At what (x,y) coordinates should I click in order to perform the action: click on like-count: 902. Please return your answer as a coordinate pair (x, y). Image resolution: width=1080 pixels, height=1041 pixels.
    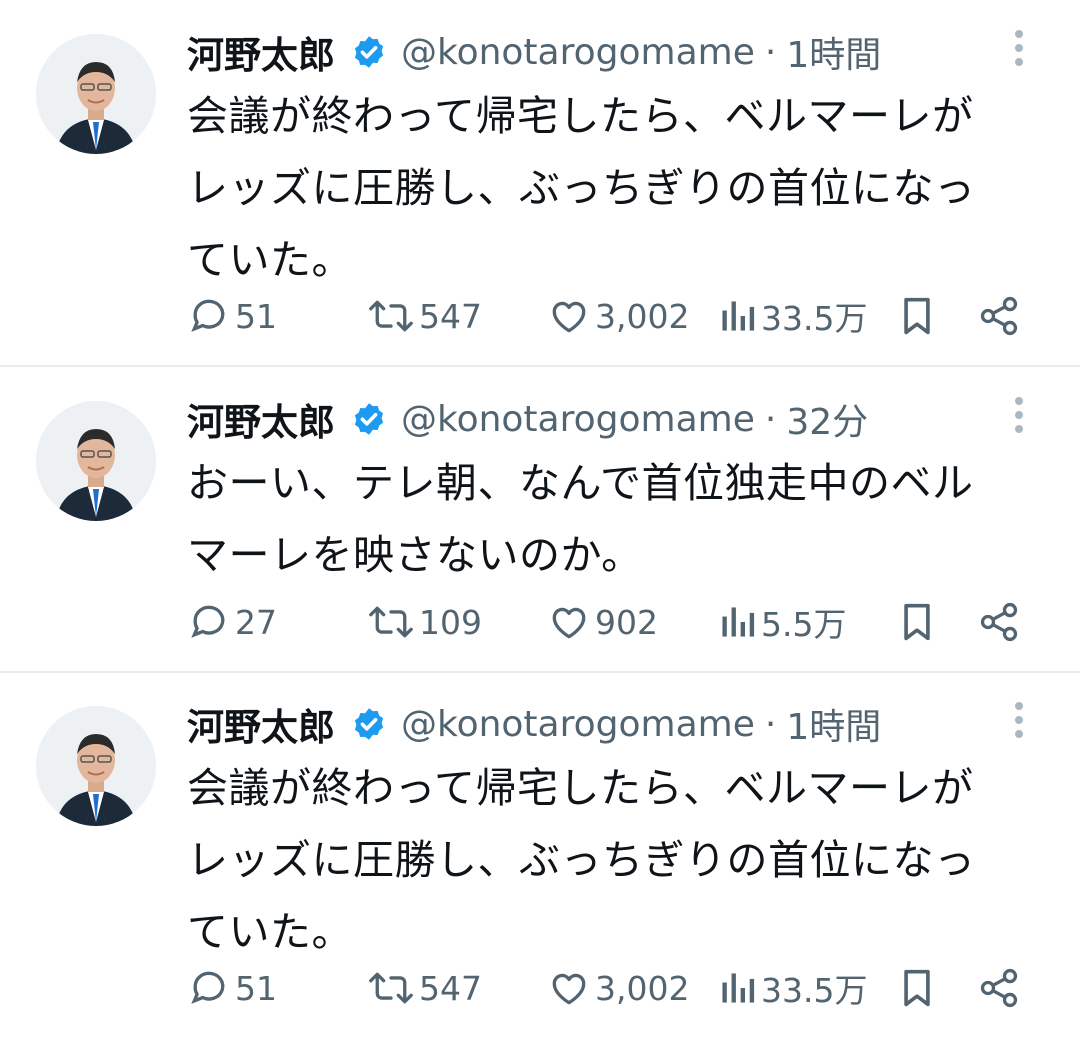
    Looking at the image, I should click on (626, 622).